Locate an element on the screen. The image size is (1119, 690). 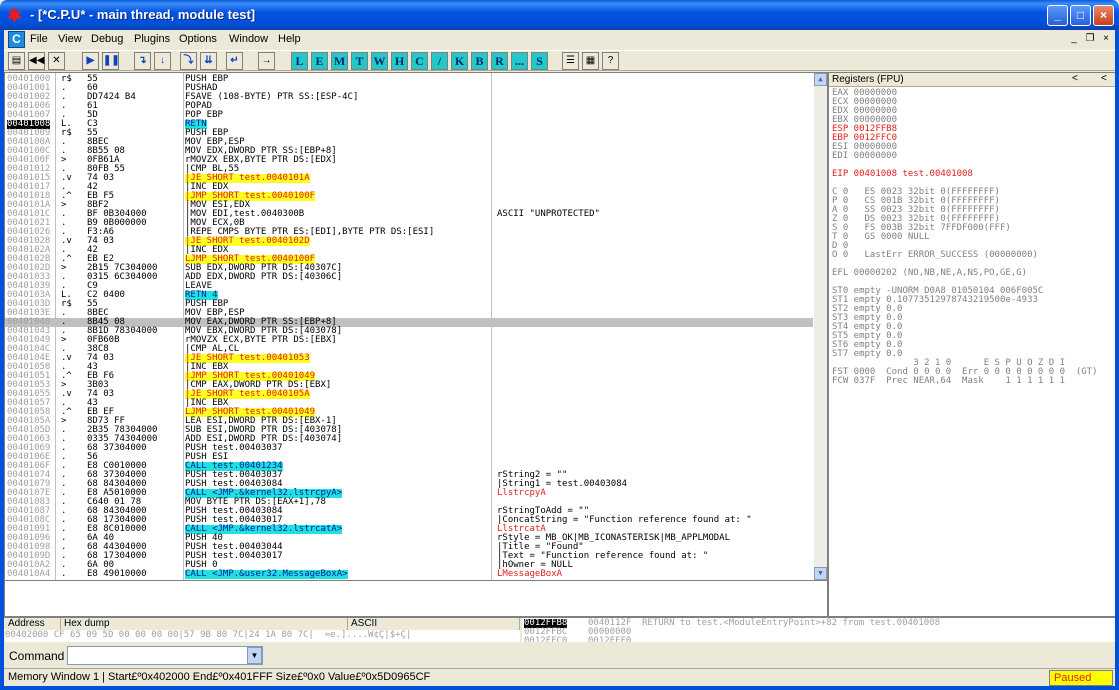
menu-view: View is located at coordinates (70, 39).